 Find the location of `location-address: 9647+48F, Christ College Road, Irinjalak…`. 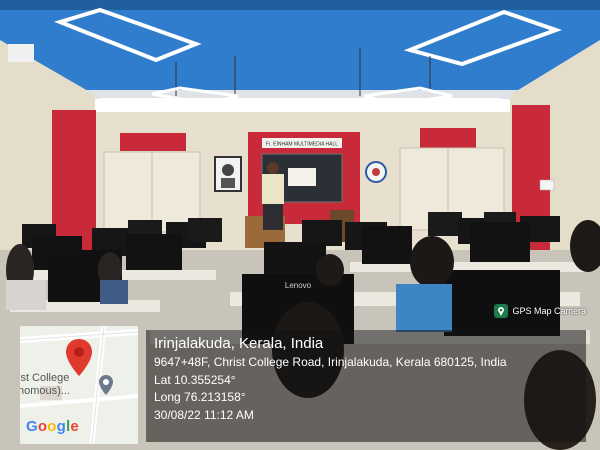

location-address: 9647+48F, Christ College Road, Irinjalak… is located at coordinates (330, 362).